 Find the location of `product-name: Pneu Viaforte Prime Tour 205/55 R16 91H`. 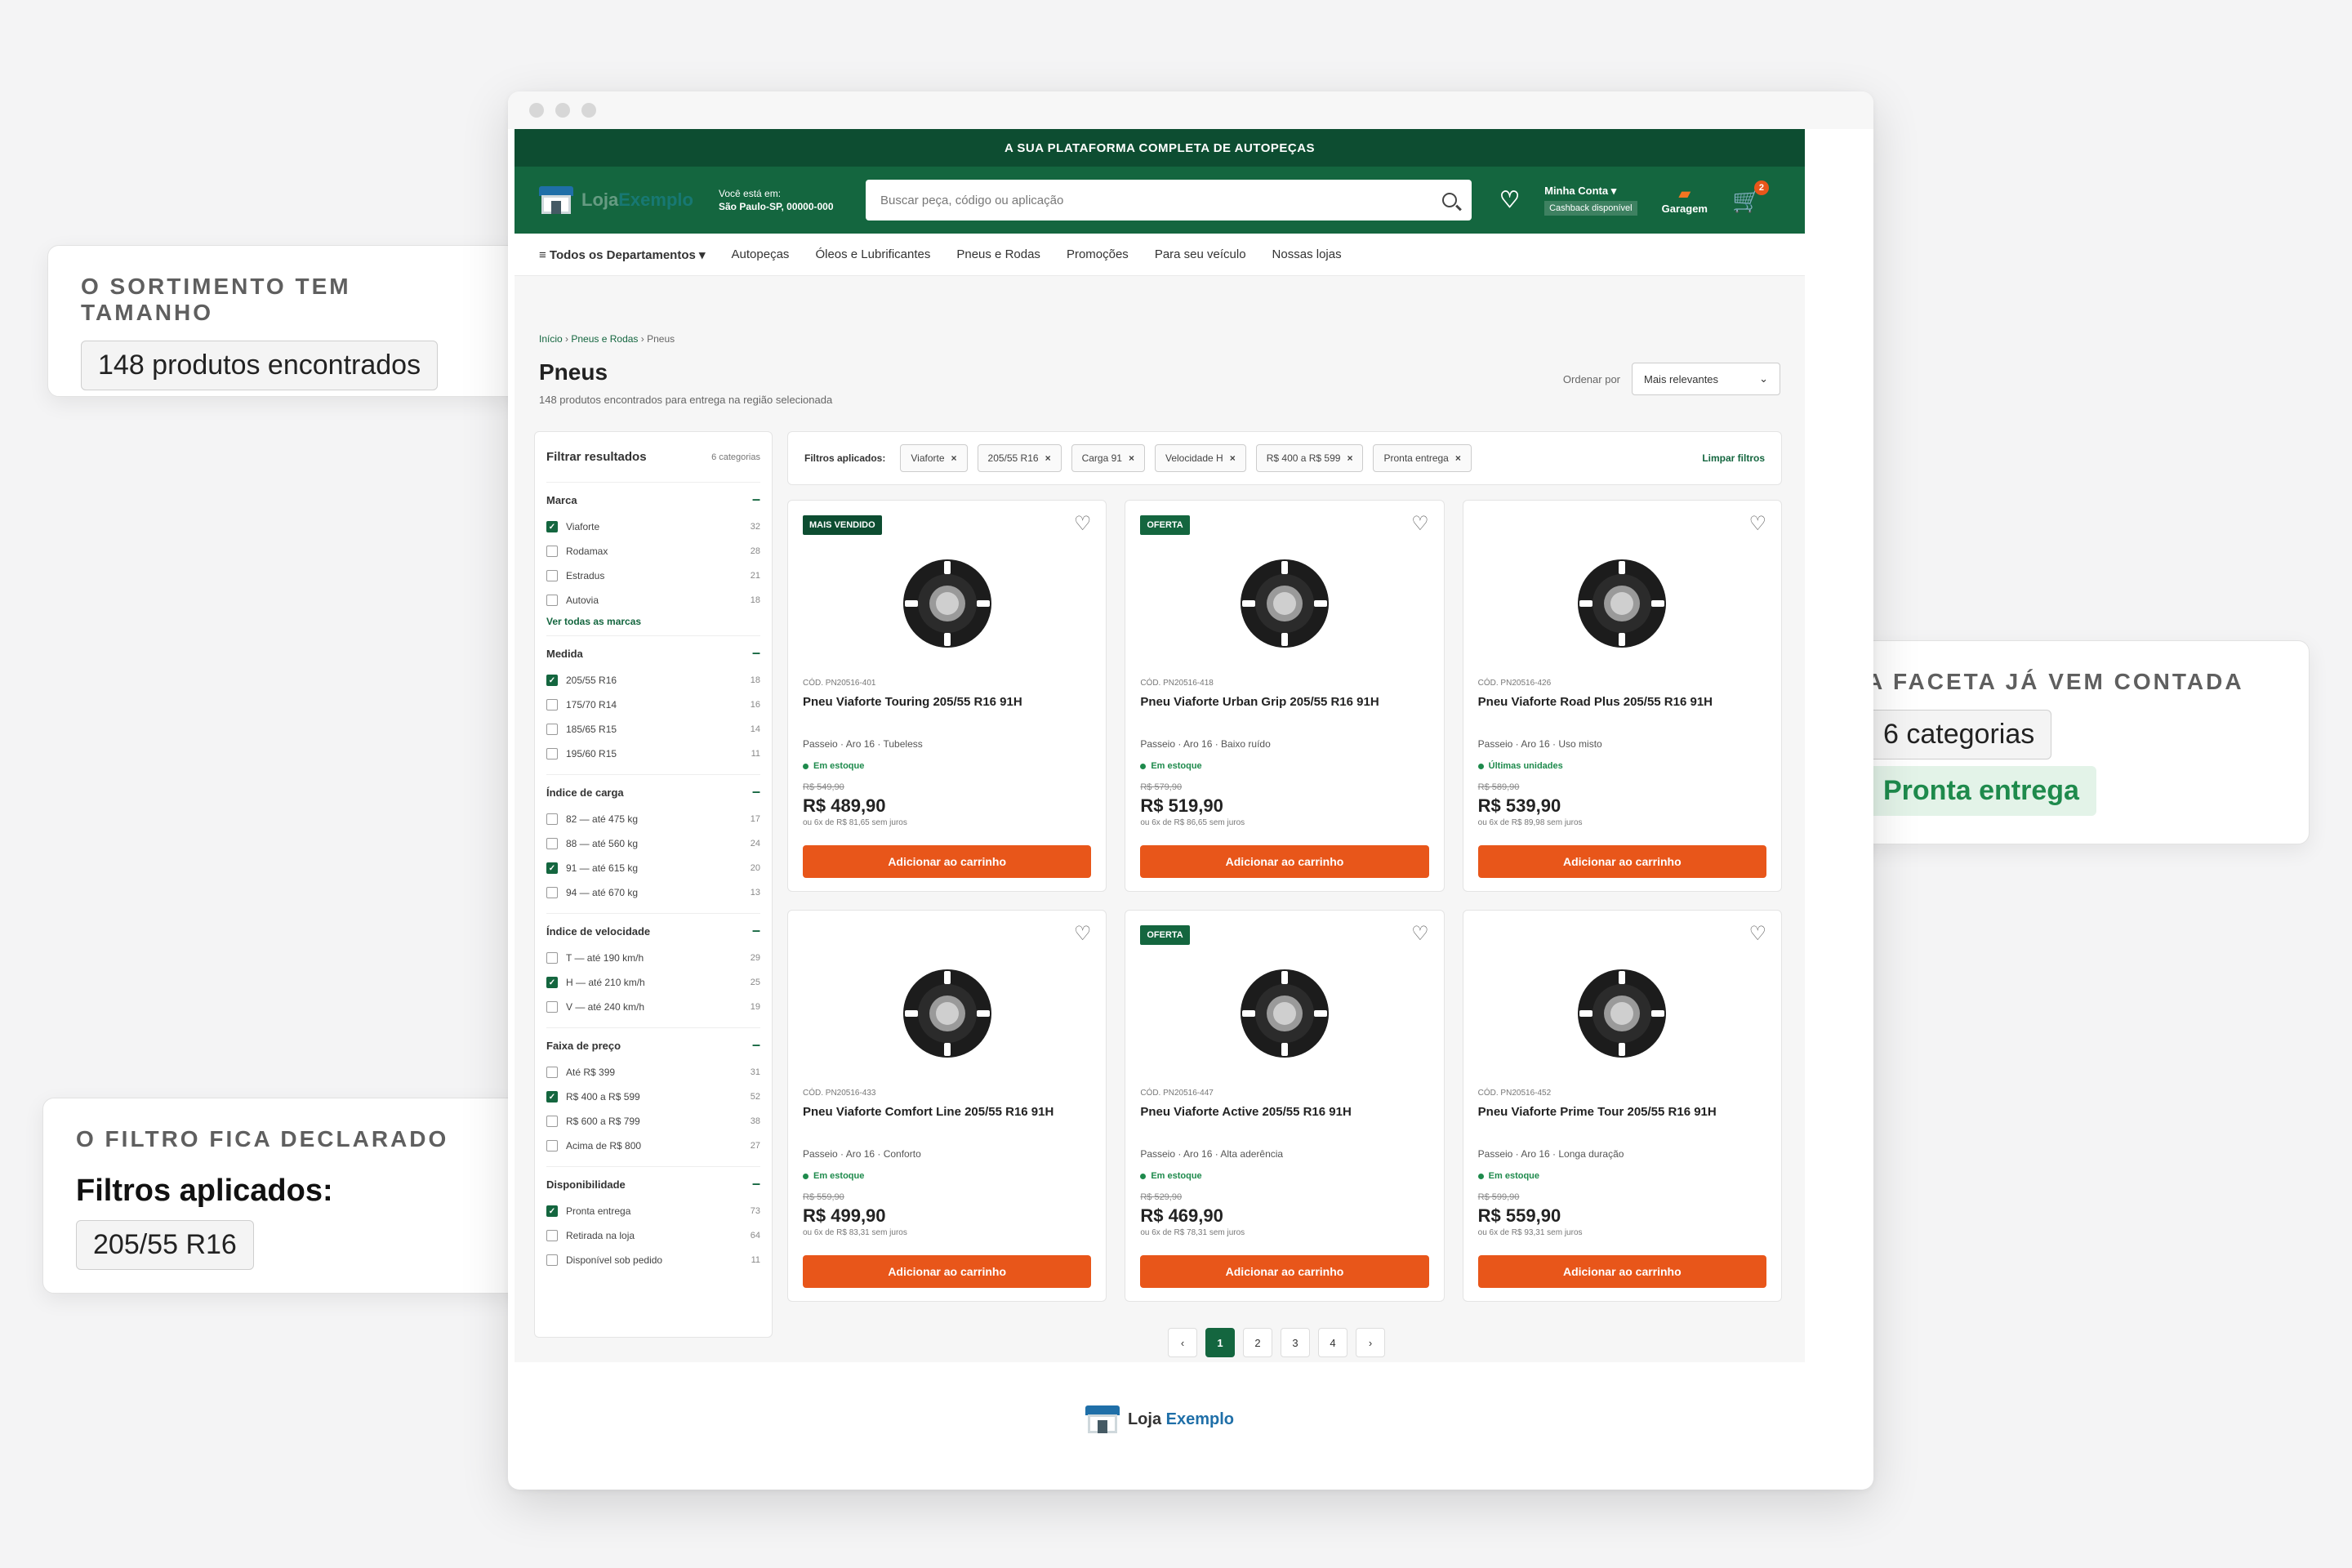

product-name: Pneu Viaforte Prime Tour 205/55 R16 91H is located at coordinates (1622, 1112).